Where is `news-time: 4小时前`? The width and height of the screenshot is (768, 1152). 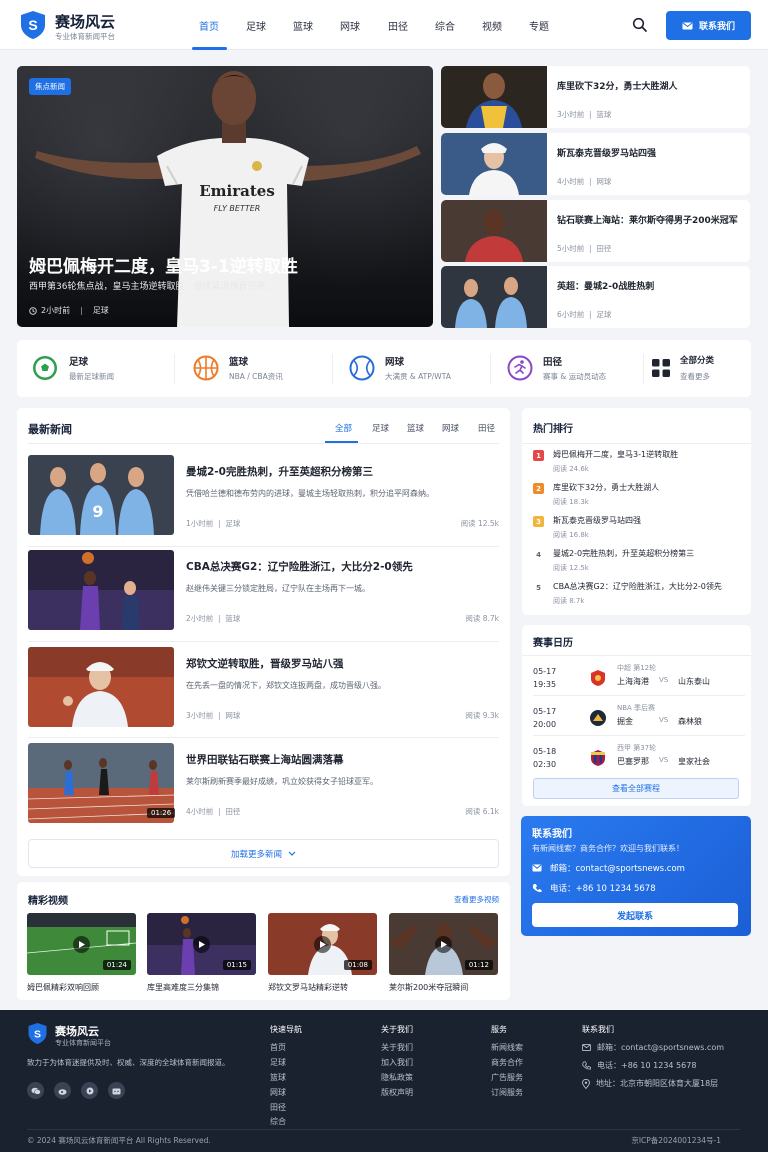 news-time: 4小时前 is located at coordinates (200, 811).